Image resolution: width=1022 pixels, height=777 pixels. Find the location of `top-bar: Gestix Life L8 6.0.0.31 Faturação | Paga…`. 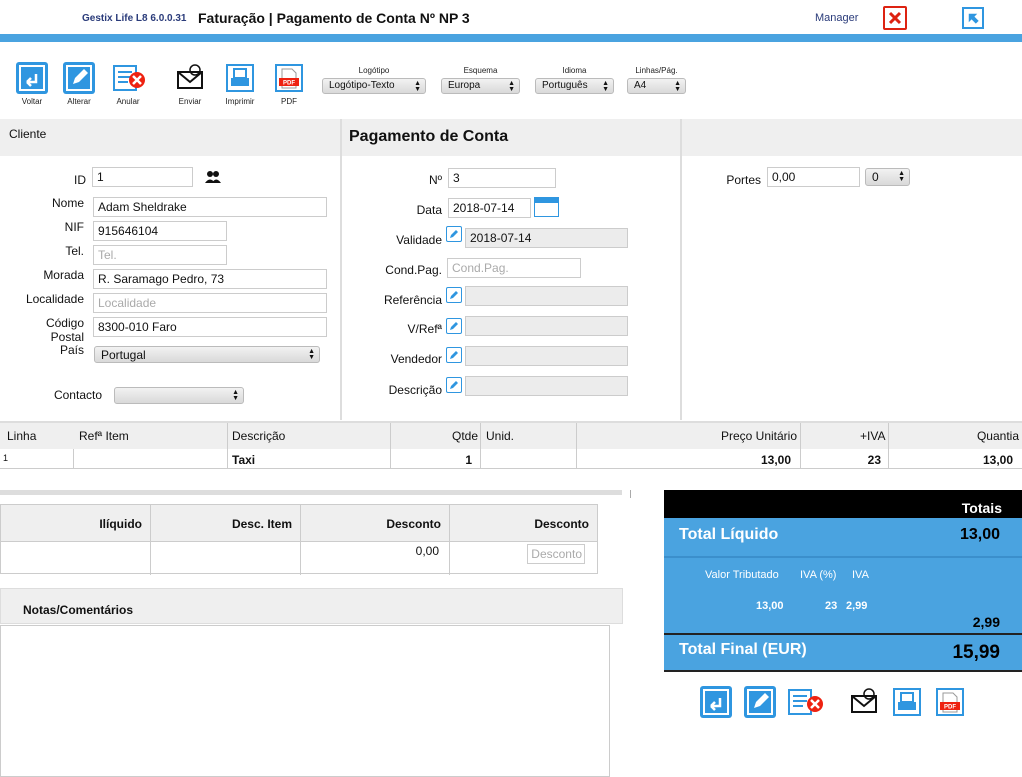

top-bar: Gestix Life L8 6.0.0.31 Faturação | Paga… is located at coordinates (511, 17).